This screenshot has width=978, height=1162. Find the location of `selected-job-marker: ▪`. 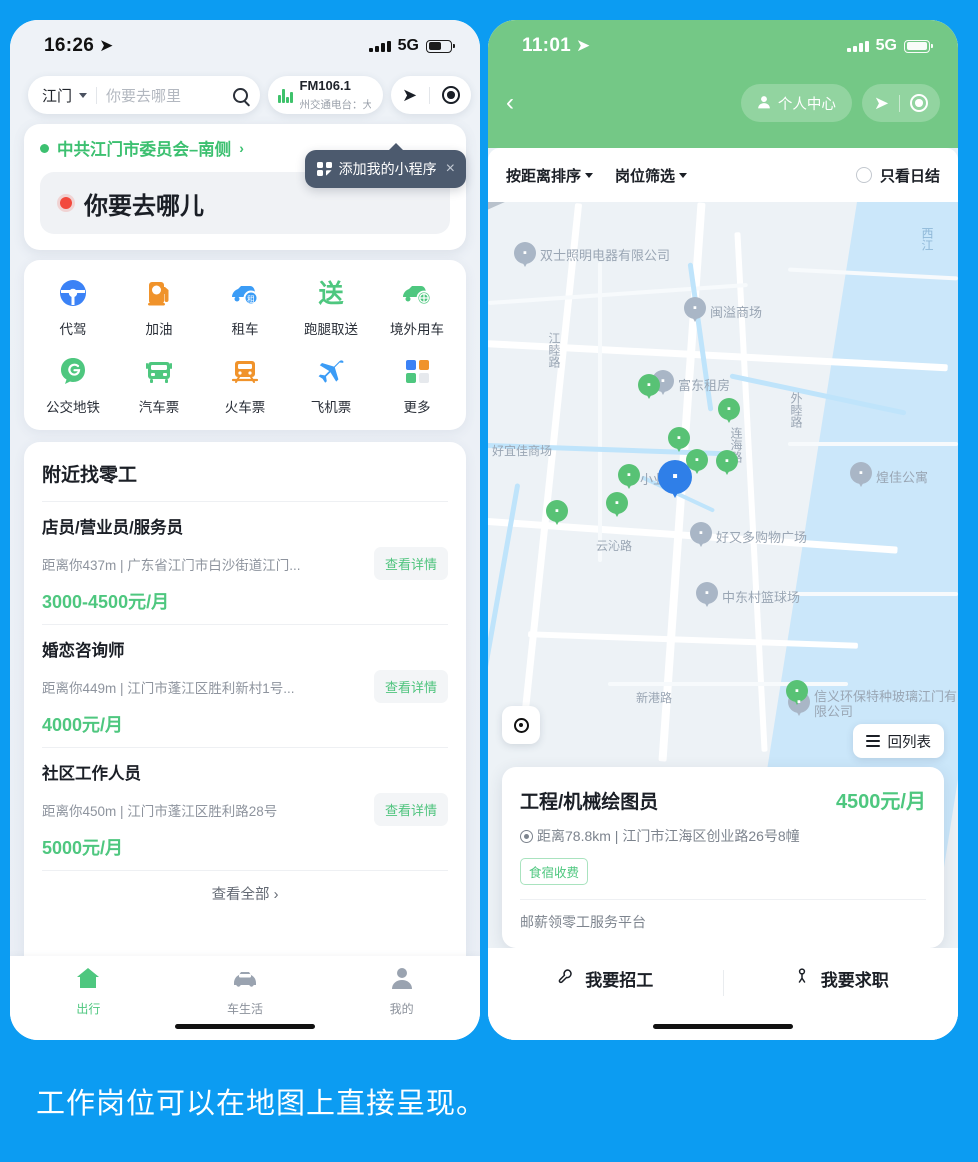

selected-job-marker: ▪ is located at coordinates (675, 481).